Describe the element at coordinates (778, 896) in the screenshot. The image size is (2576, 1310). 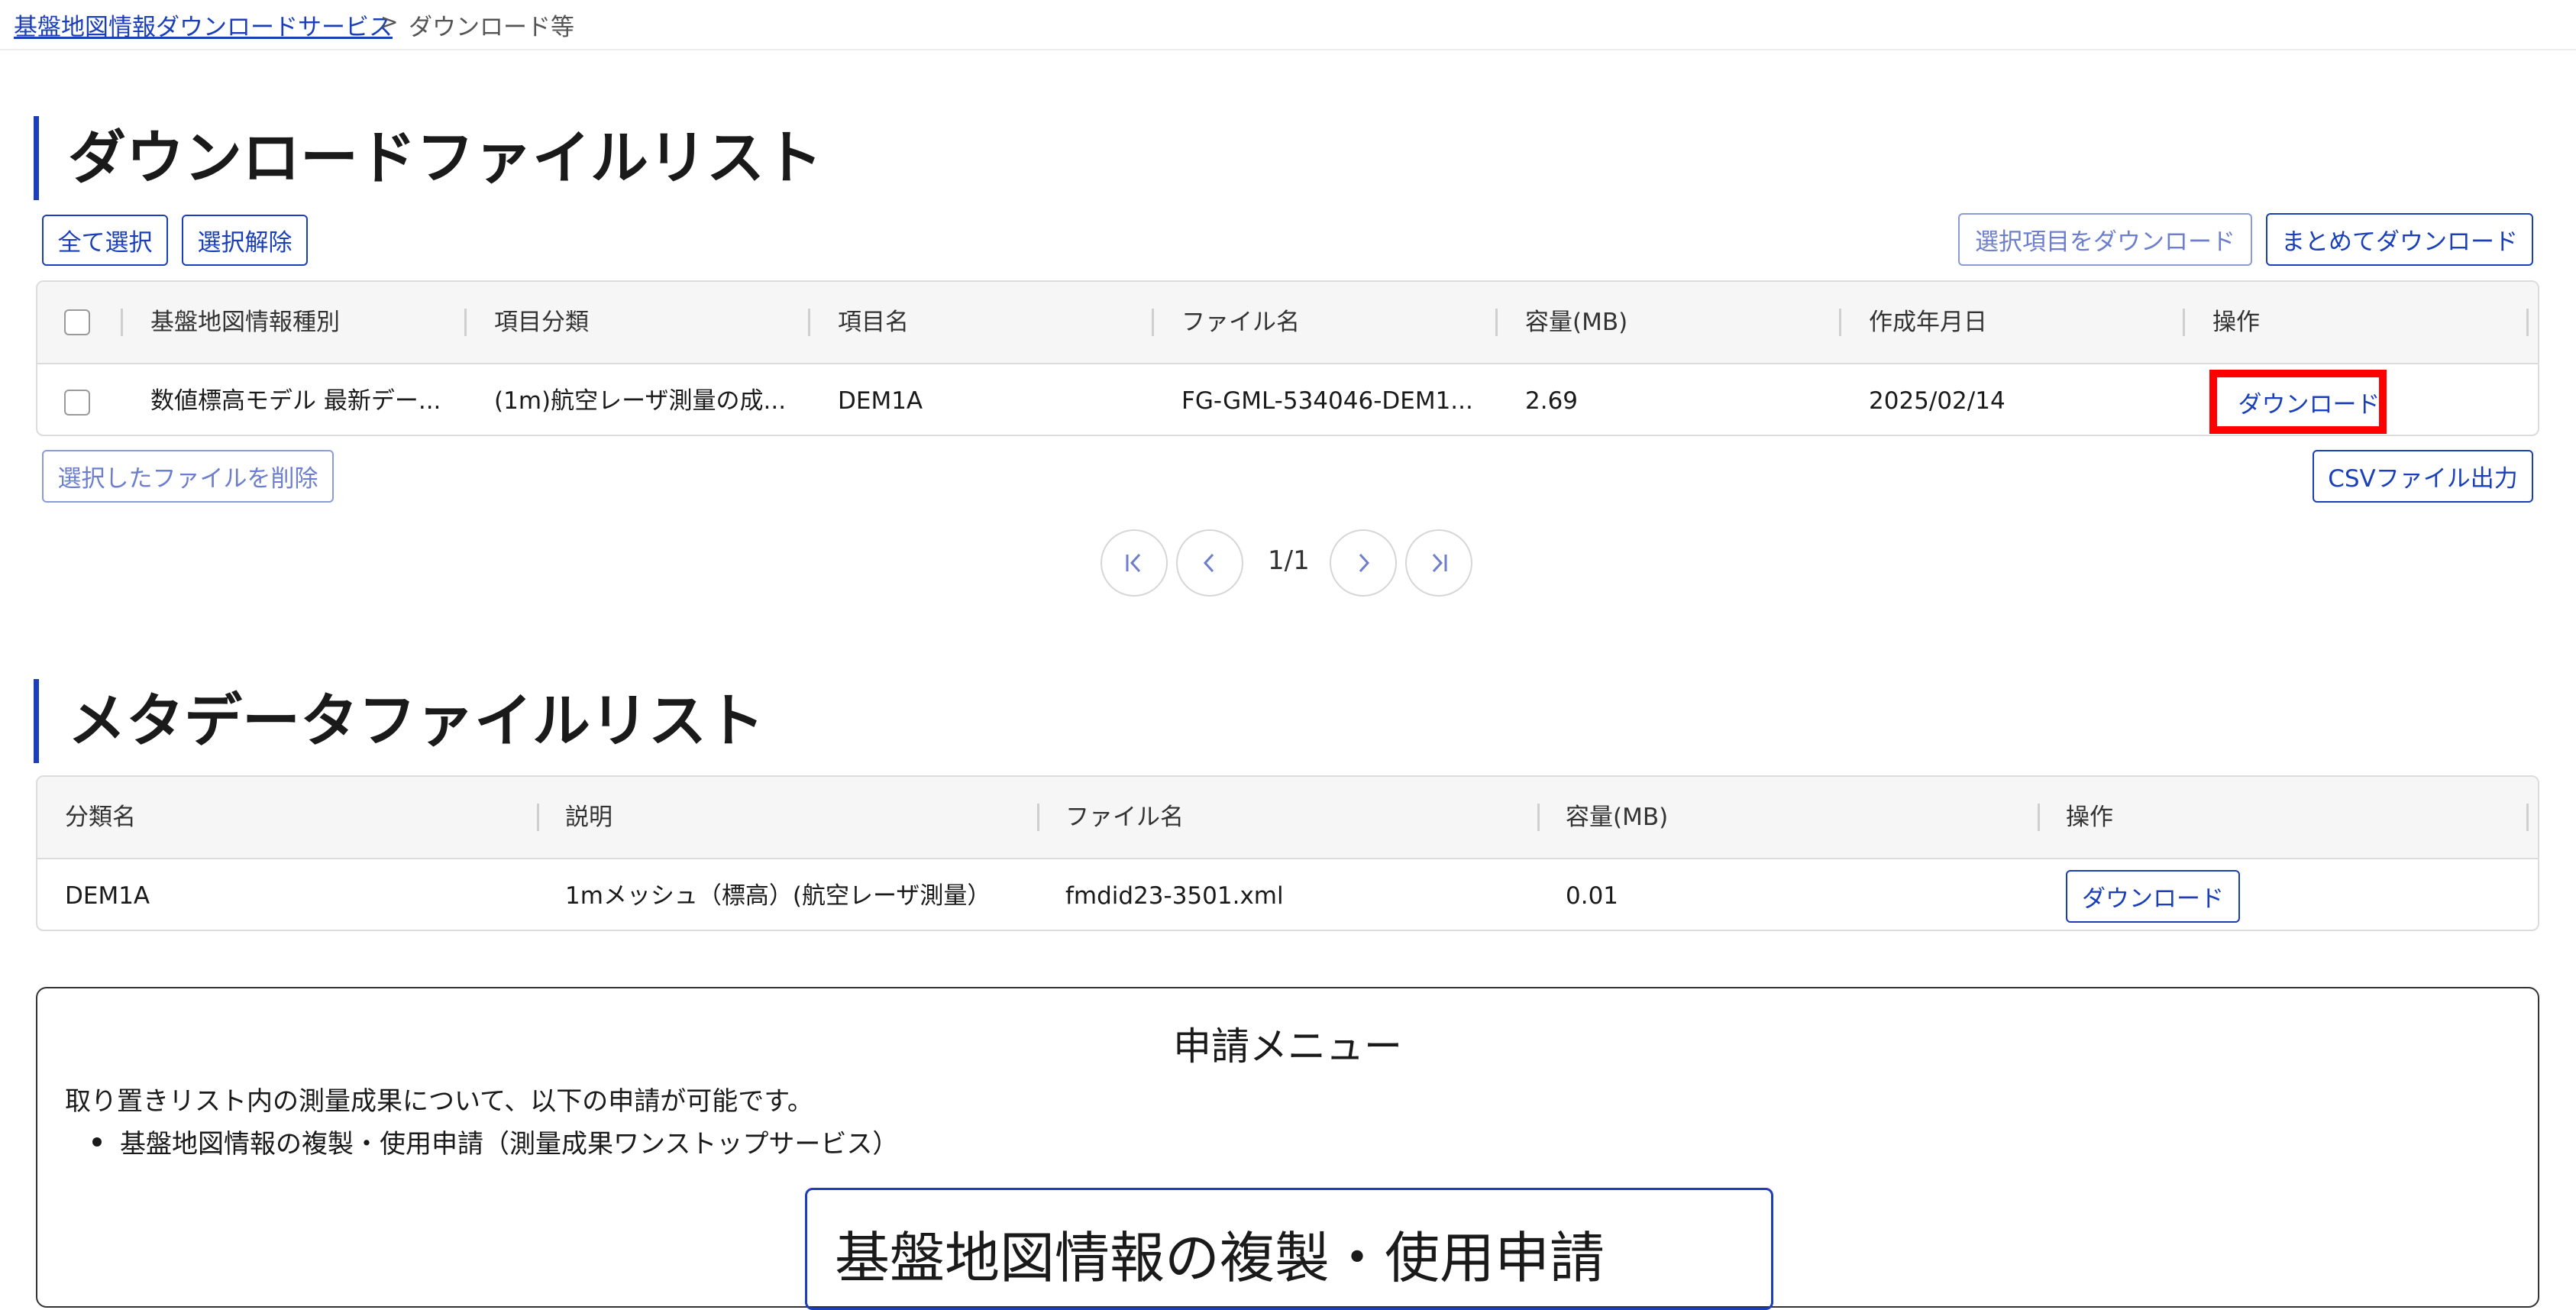
I see `cell-description: 1mメッシュ（標高）(航空レーザ測量）` at that location.